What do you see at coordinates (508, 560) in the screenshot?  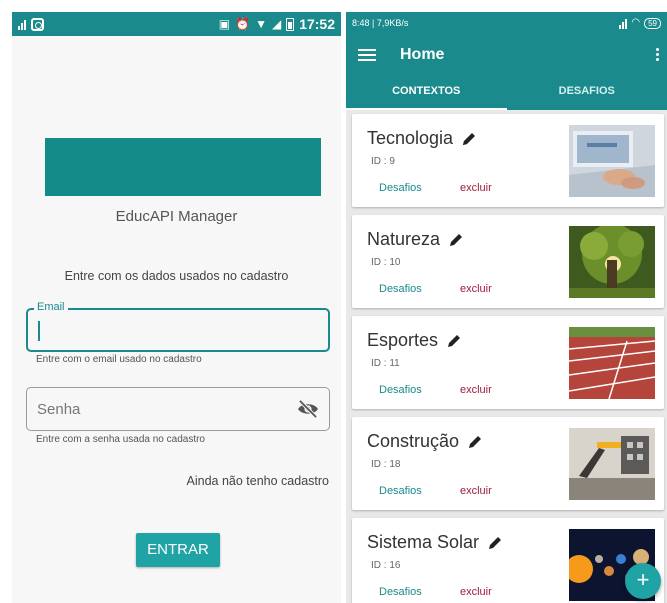 I see `context-card: Sistema Solar ID : 16 Desafios excluir` at bounding box center [508, 560].